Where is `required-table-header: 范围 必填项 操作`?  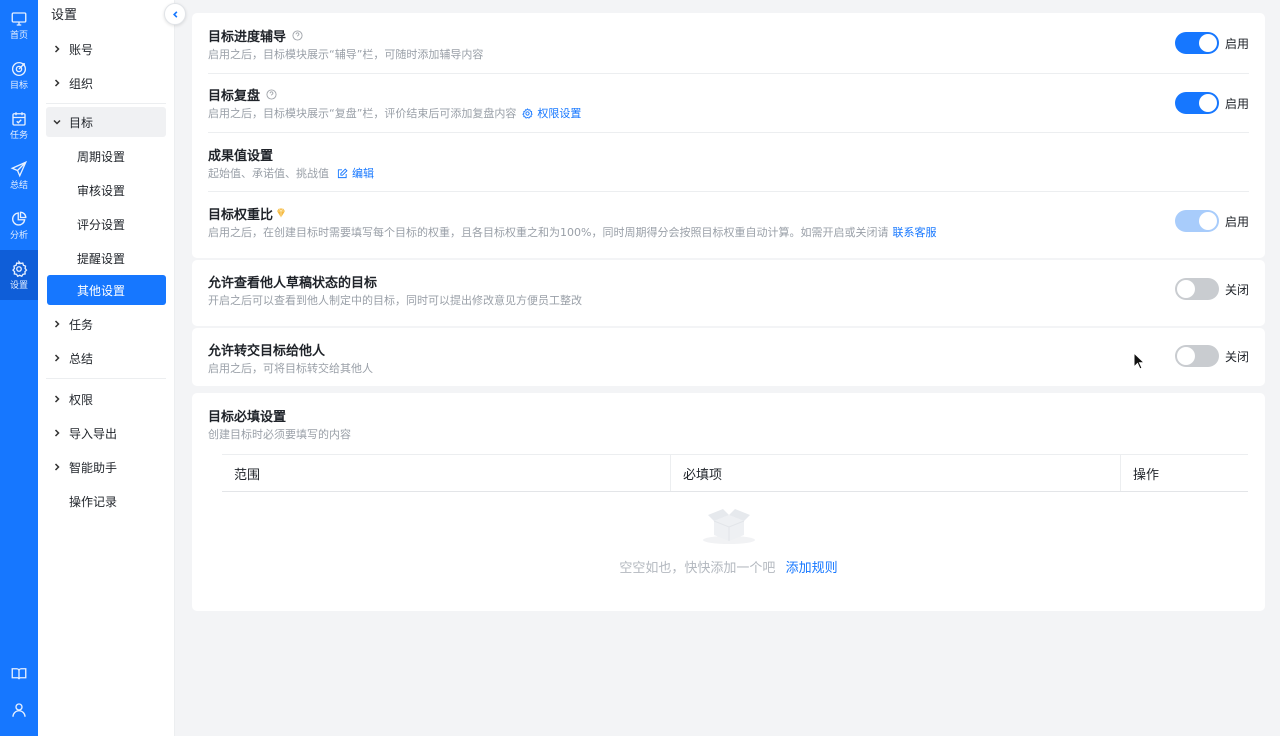 required-table-header: 范围 必填项 操作 is located at coordinates (735, 473).